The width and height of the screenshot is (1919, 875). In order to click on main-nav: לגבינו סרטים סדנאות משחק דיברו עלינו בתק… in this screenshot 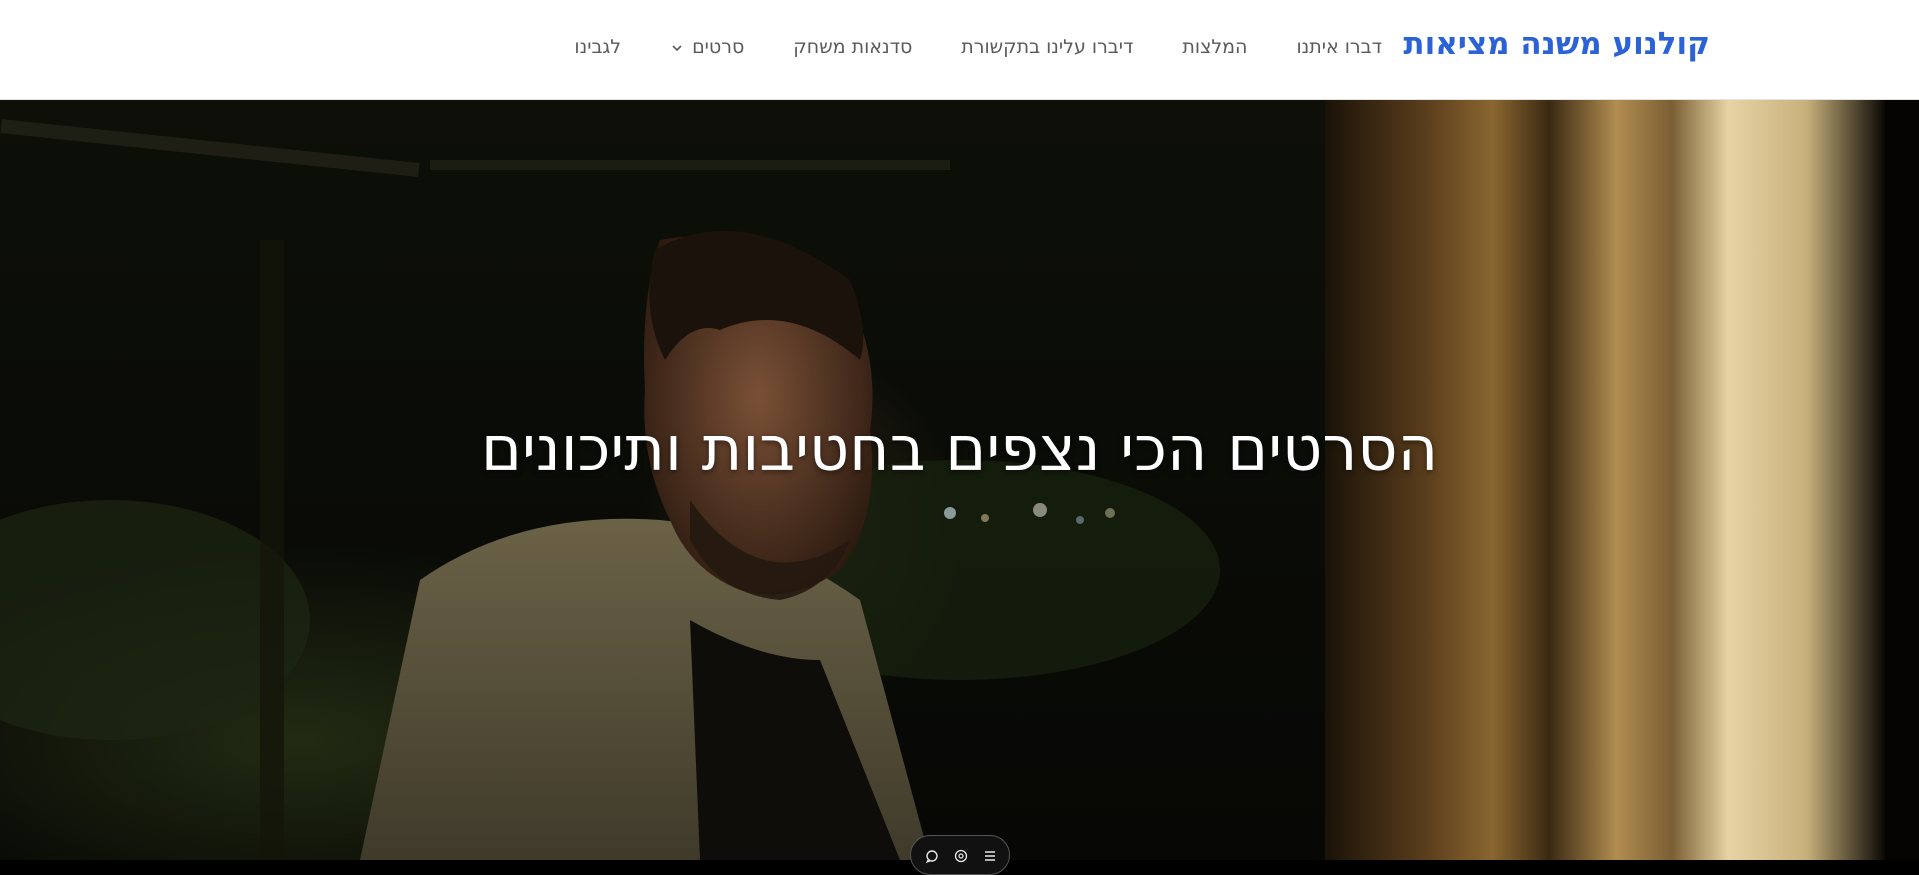, I will do `click(978, 47)`.